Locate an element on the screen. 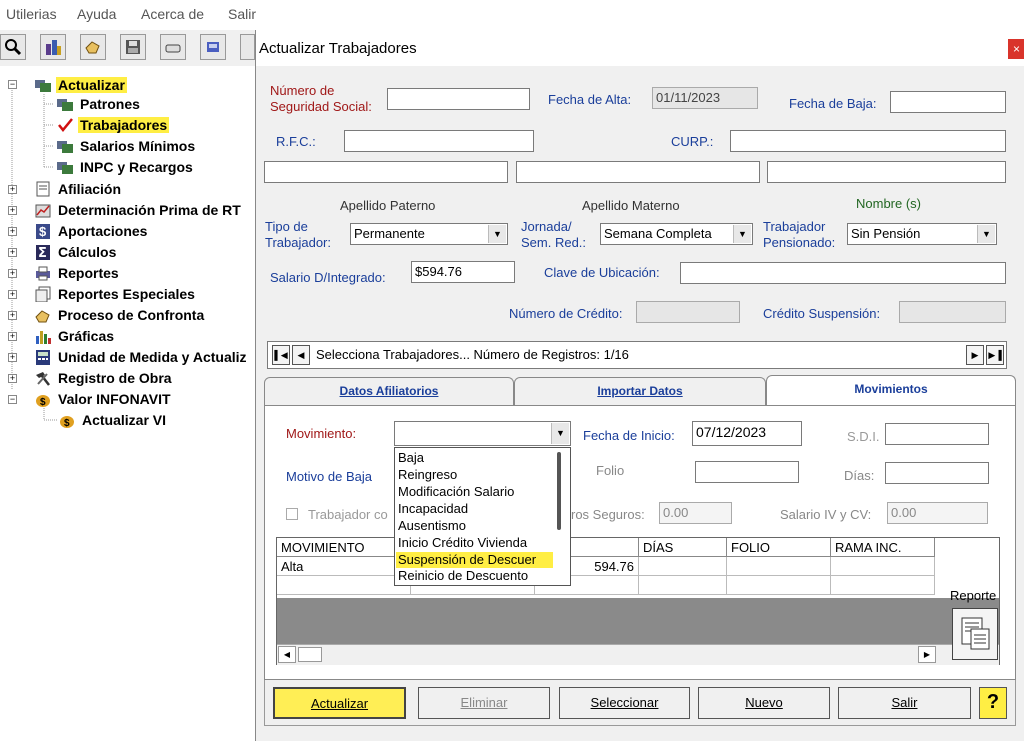 The height and width of the screenshot is (741, 1024). scroll-thumb is located at coordinates (310, 654).